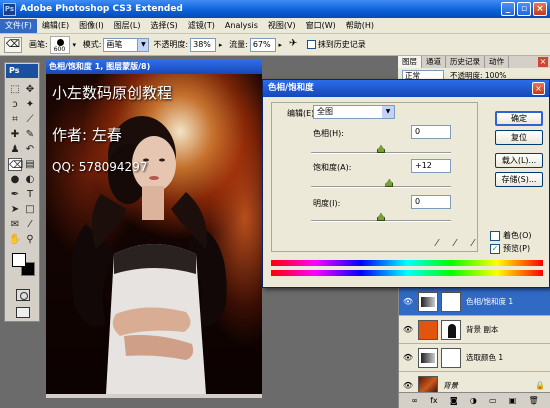 This screenshot has height=408, width=550. Describe the element at coordinates (23, 295) in the screenshot. I see `quick-mask-icon` at that location.